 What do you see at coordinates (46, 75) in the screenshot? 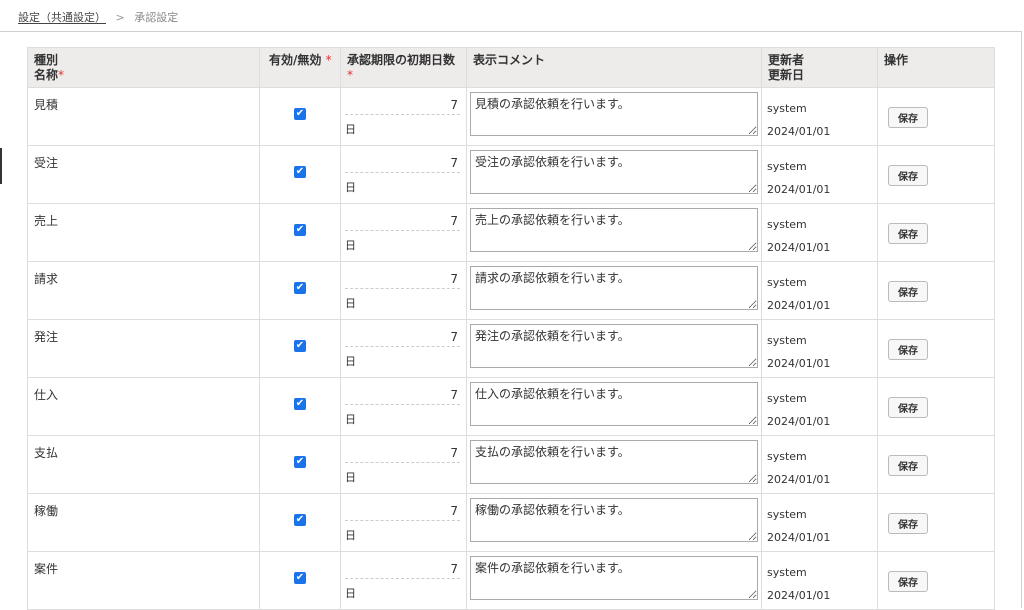
I see `header-name-label: 名称` at bounding box center [46, 75].